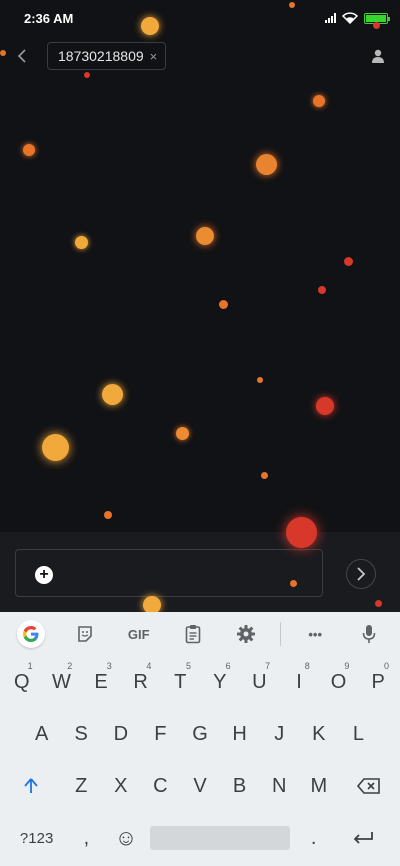 Image resolution: width=400 pixels, height=866 pixels. What do you see at coordinates (299, 682) in the screenshot?
I see `key-i: I8` at bounding box center [299, 682].